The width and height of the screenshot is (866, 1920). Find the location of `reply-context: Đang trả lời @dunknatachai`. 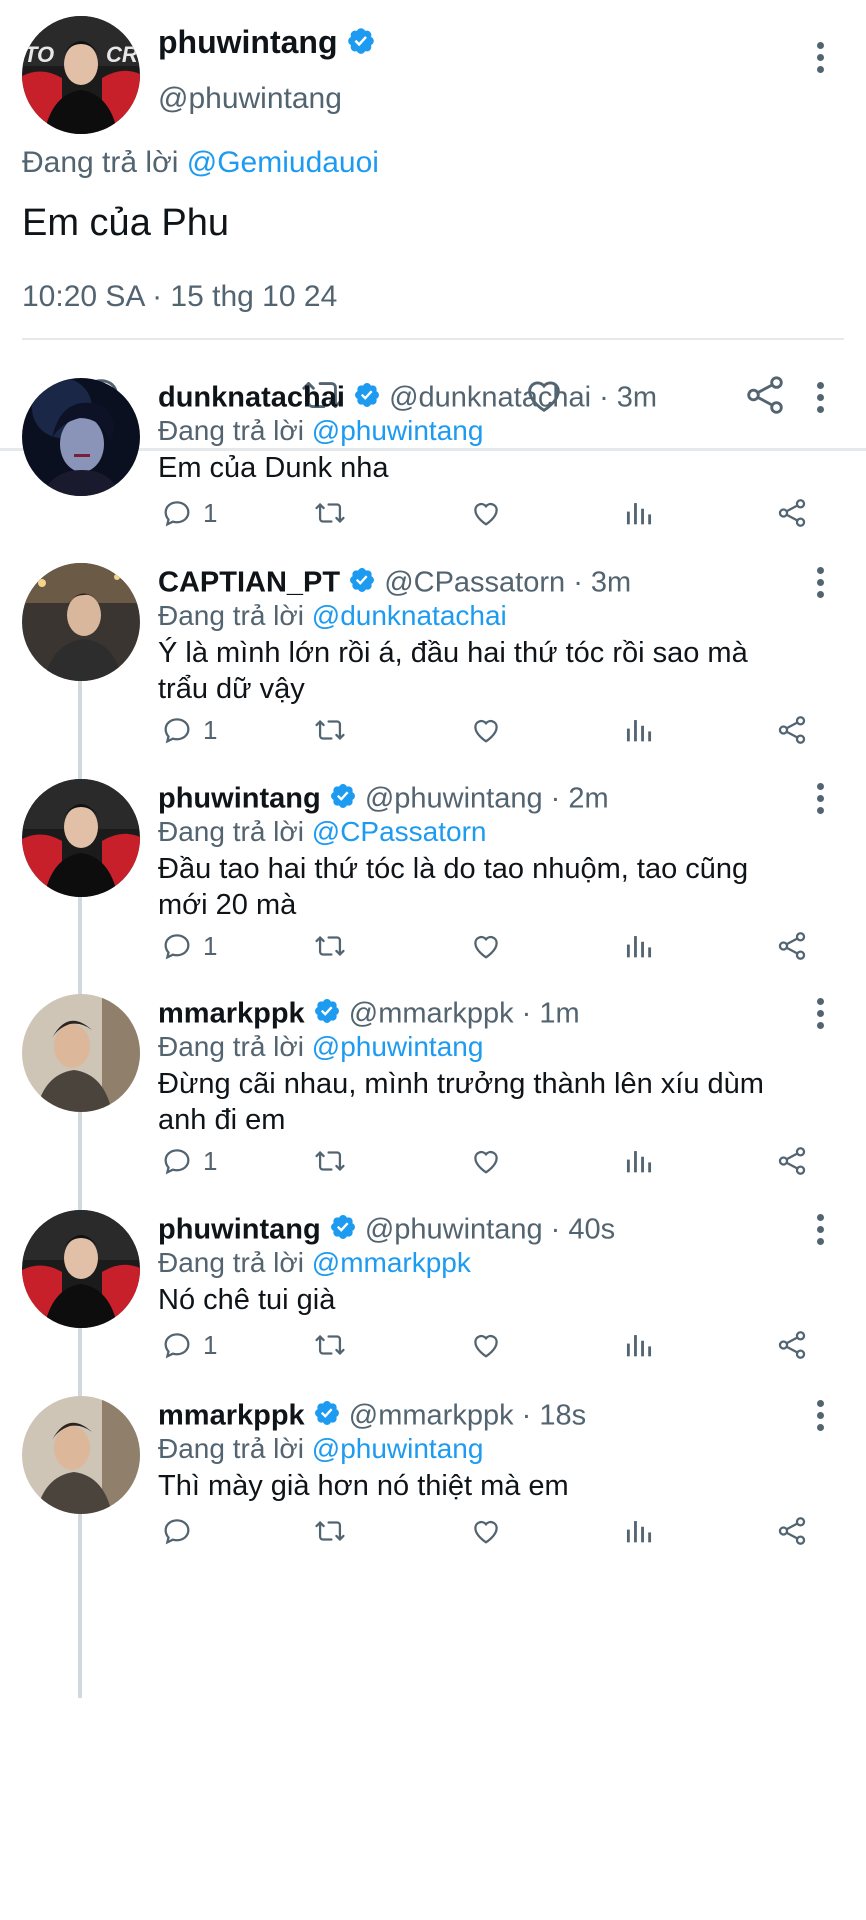

reply-context: Đang trả lời @dunknatachai is located at coordinates (332, 616).